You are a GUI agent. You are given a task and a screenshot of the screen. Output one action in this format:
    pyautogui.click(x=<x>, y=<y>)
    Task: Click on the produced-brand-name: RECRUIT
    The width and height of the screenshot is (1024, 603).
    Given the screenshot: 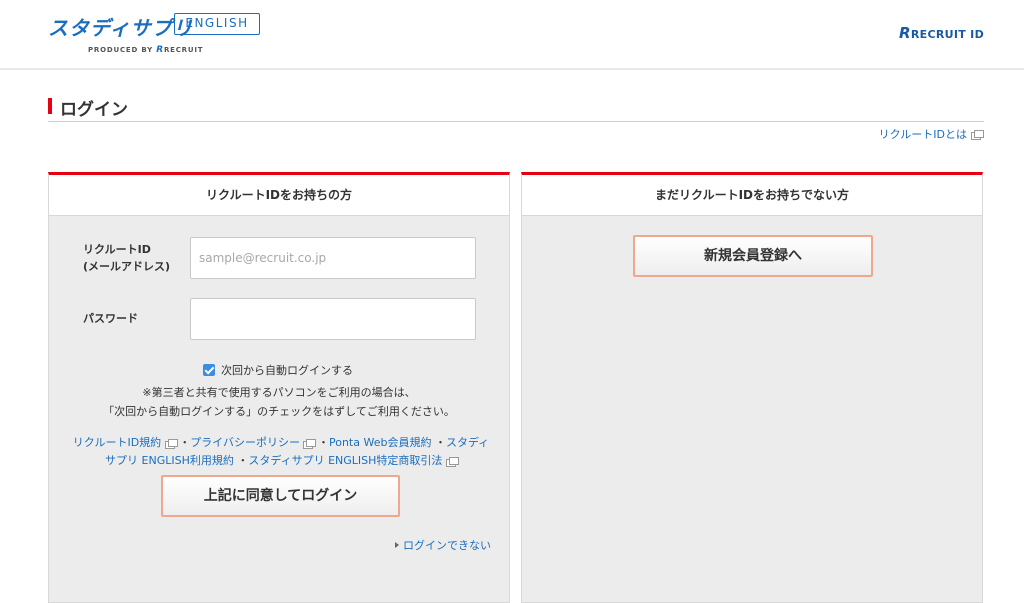 What is the action you would take?
    pyautogui.click(x=183, y=50)
    